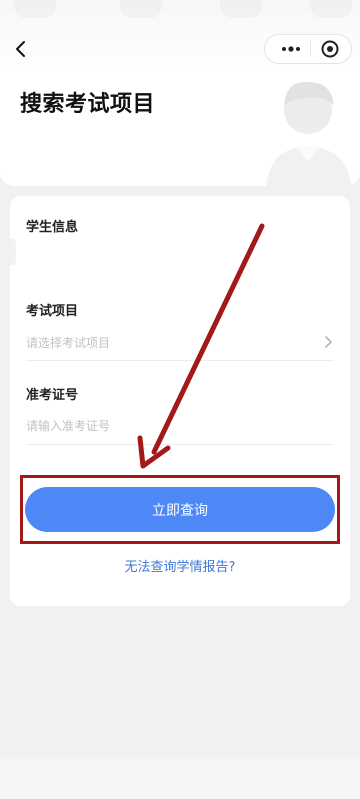 This screenshot has height=799, width=360. I want to click on admission-number-input, so click(180, 426).